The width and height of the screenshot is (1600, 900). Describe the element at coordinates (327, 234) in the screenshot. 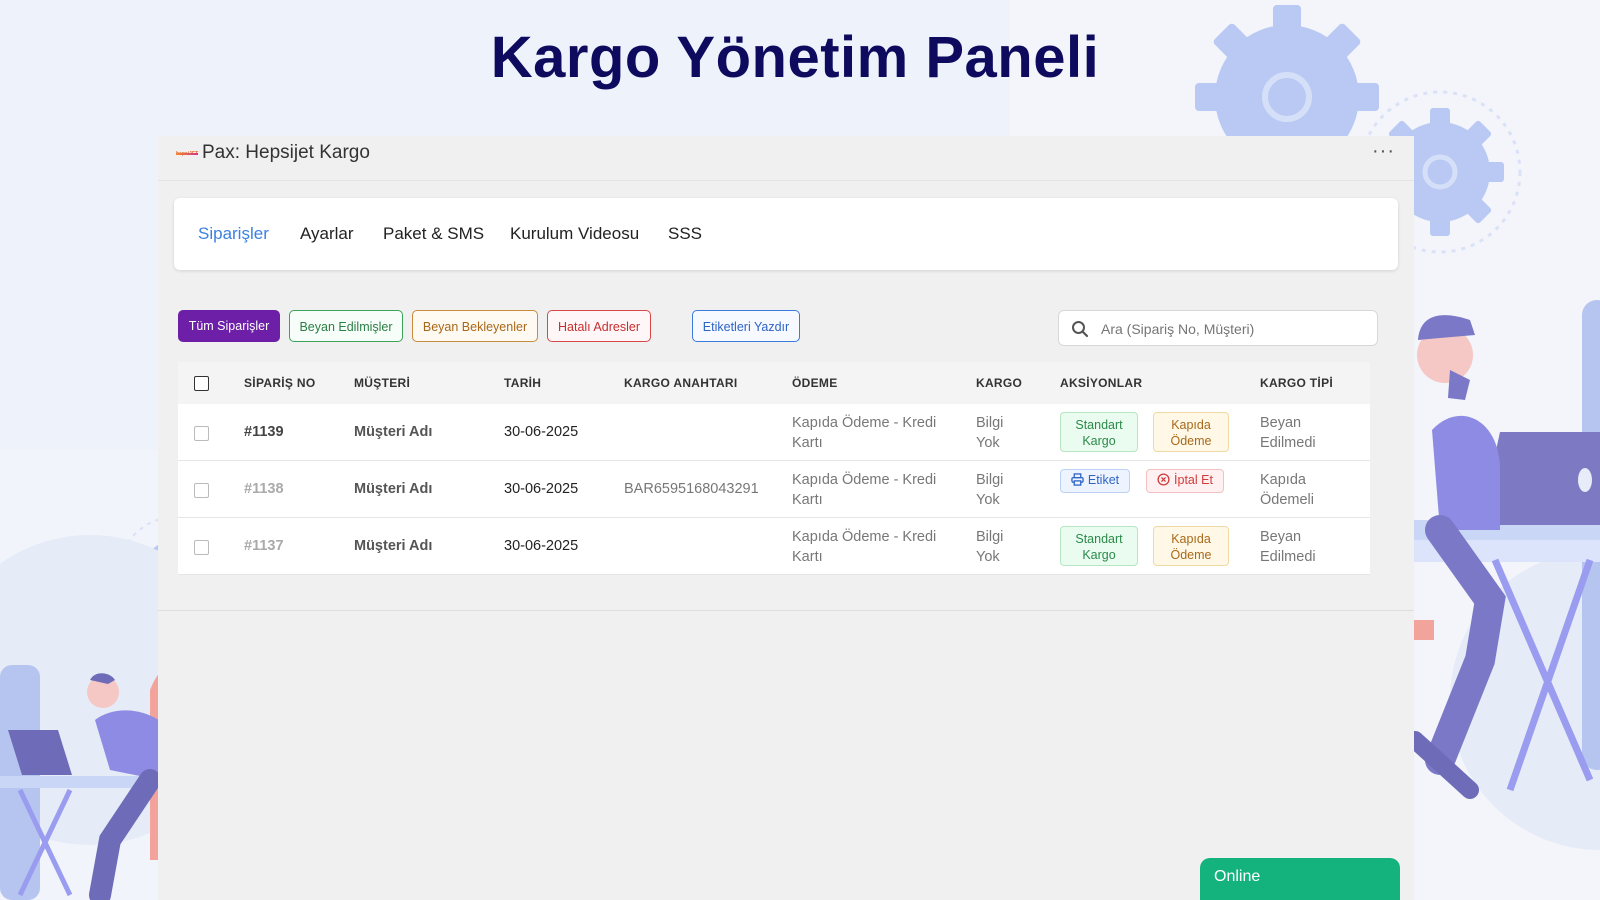

I see `tab-ayarlar: Ayarlar` at that location.